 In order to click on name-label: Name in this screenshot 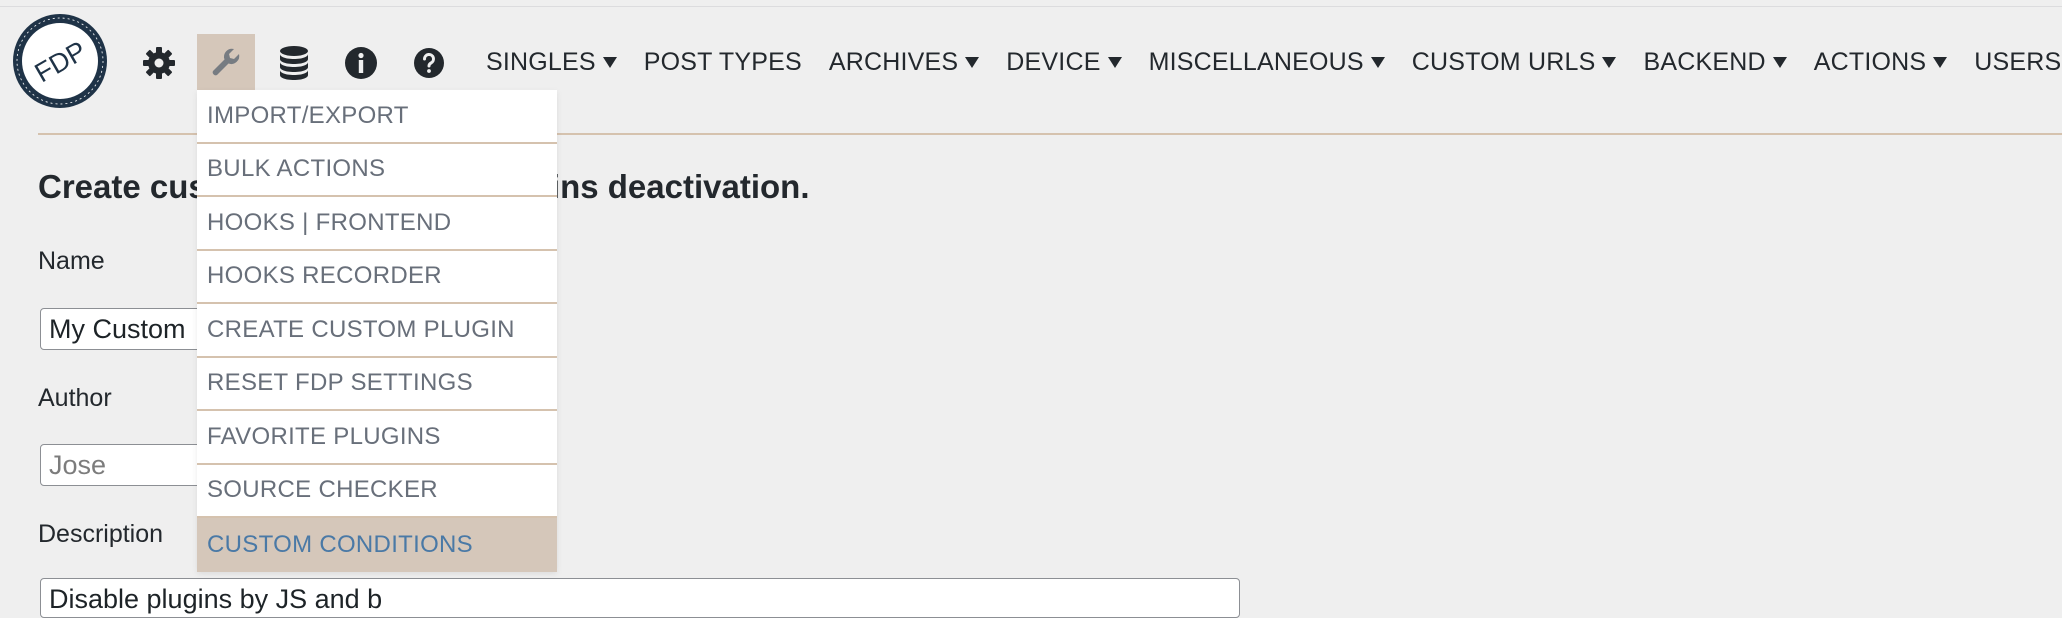, I will do `click(71, 261)`.